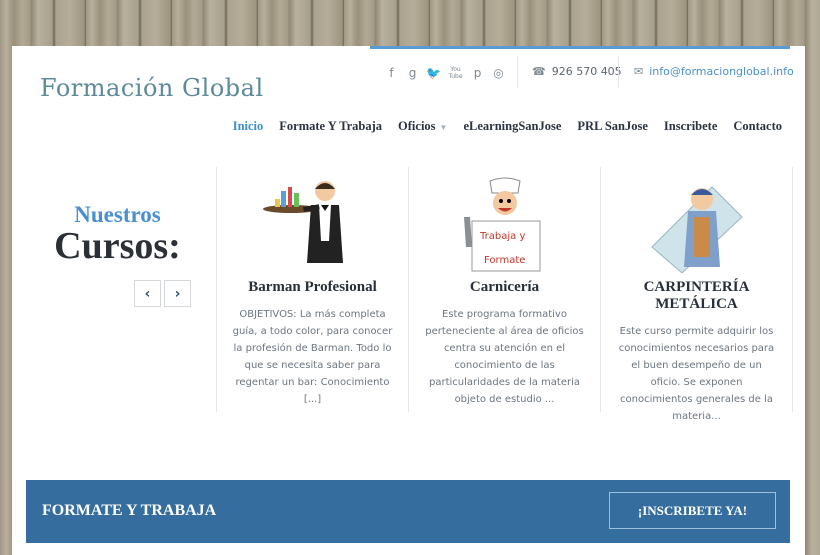 This screenshot has width=820, height=555. Describe the element at coordinates (117, 246) in the screenshot. I see `courses-heading-big: Cursos:` at that location.